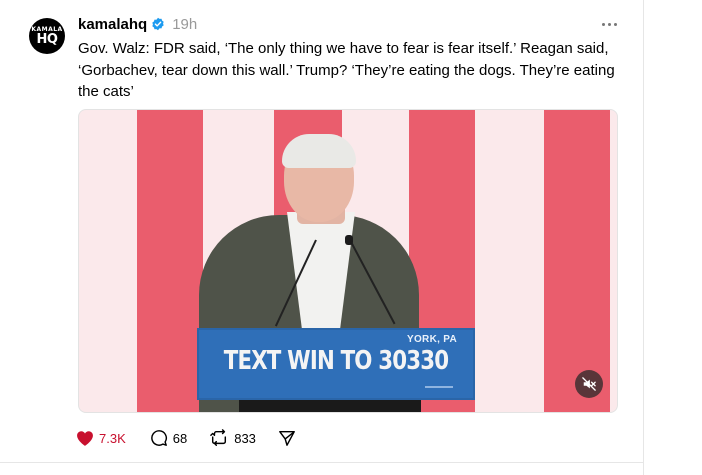 This screenshot has width=702, height=475. What do you see at coordinates (432, 339) in the screenshot?
I see `podium-location: YORK, PA` at bounding box center [432, 339].